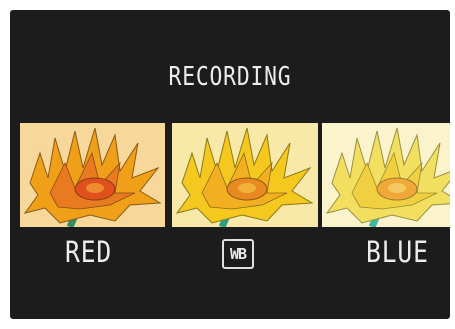  I want to click on thumbnail-normal, so click(245, 175).